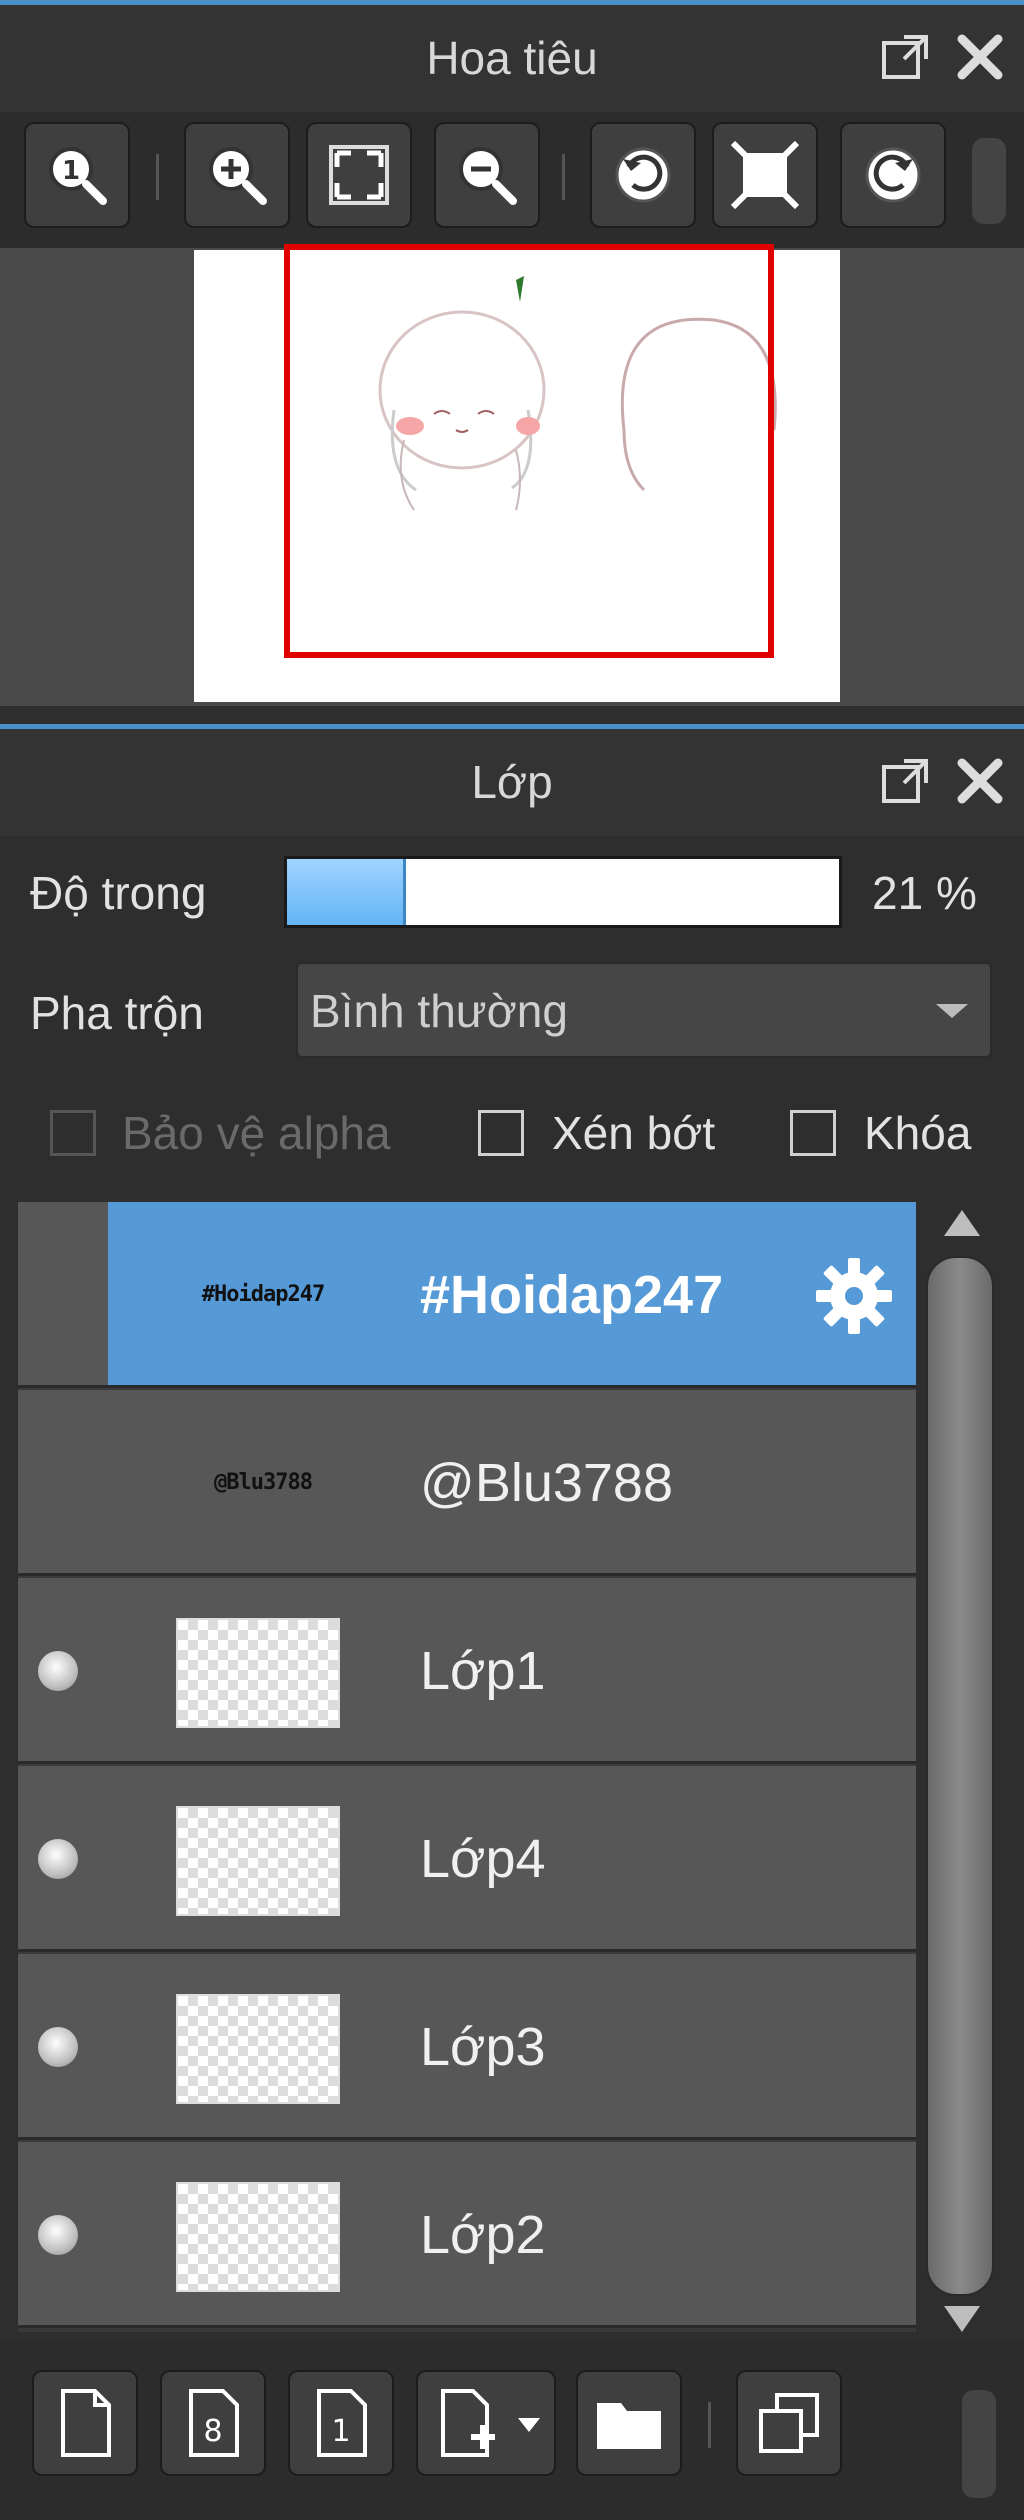  I want to click on zoom-in-icon, so click(238, 176).